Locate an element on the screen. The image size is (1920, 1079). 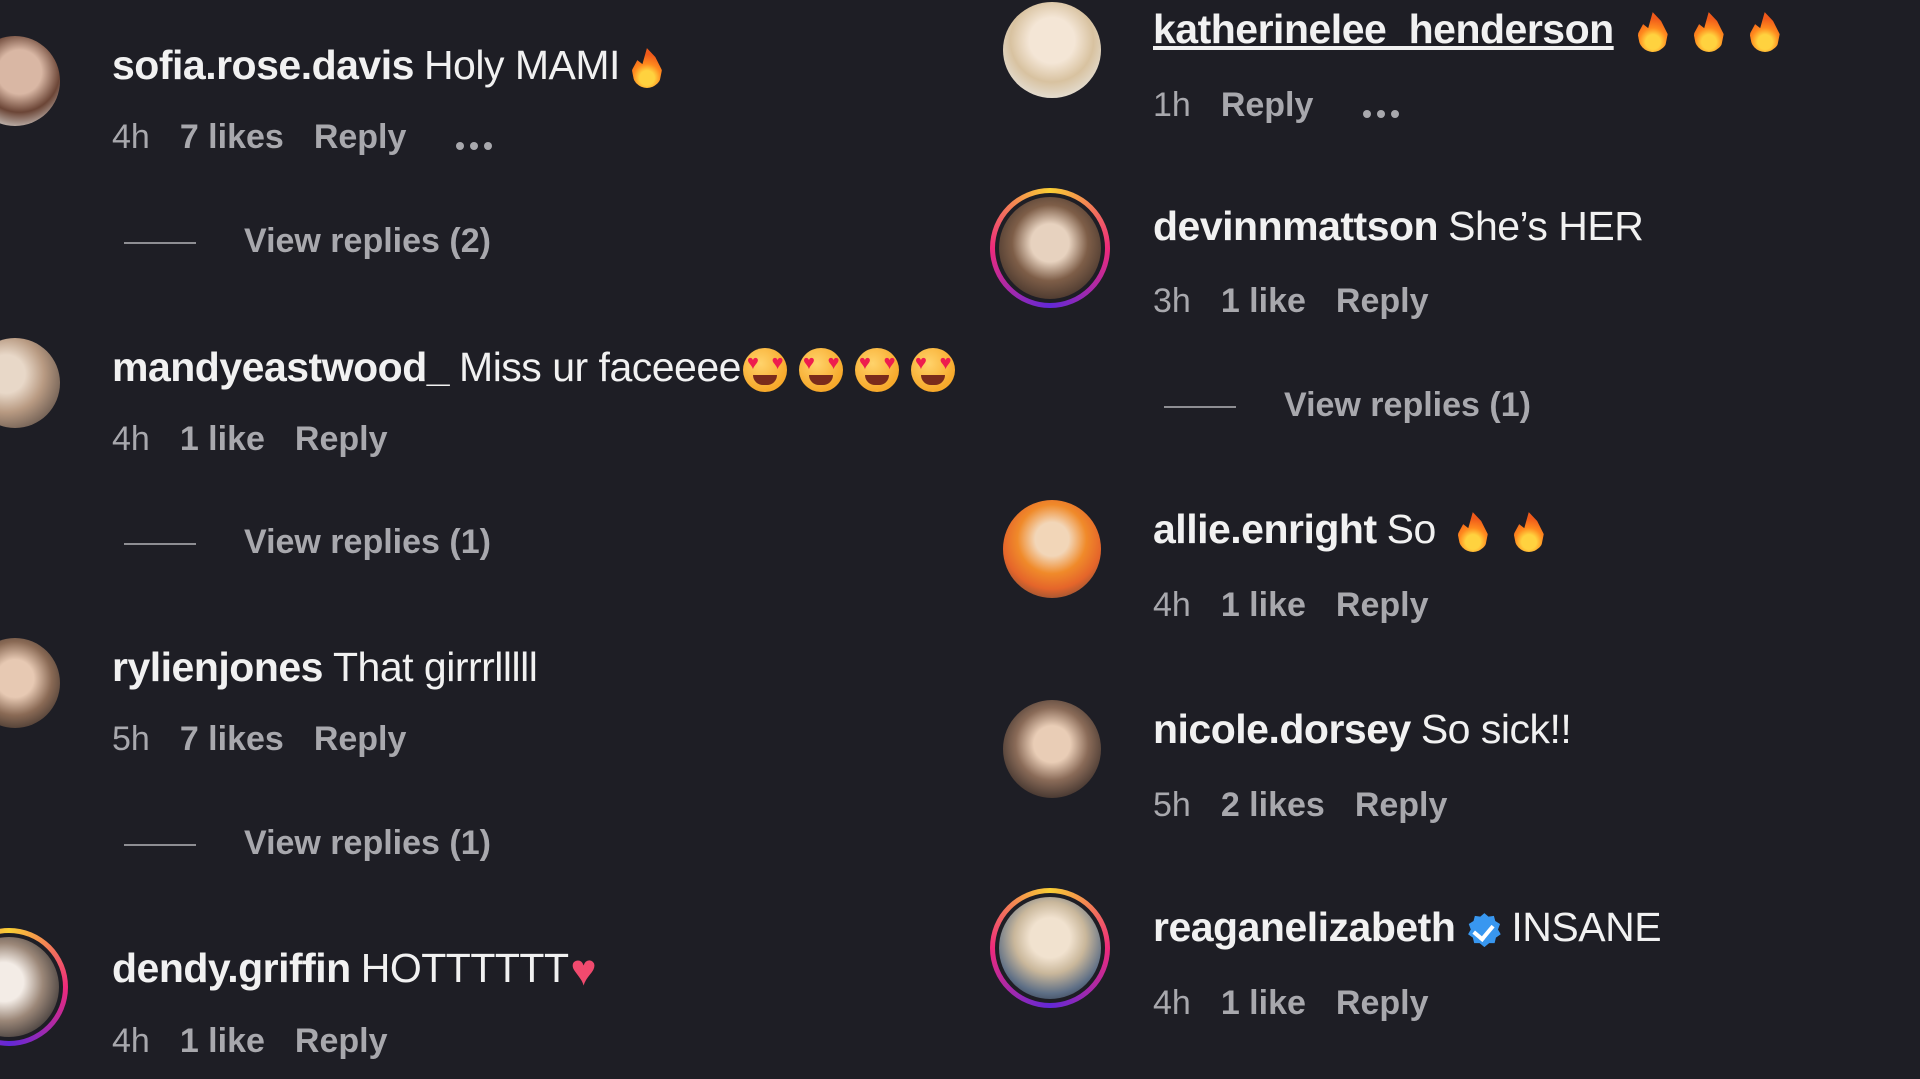
comment-text: So is located at coordinates (1411, 529).